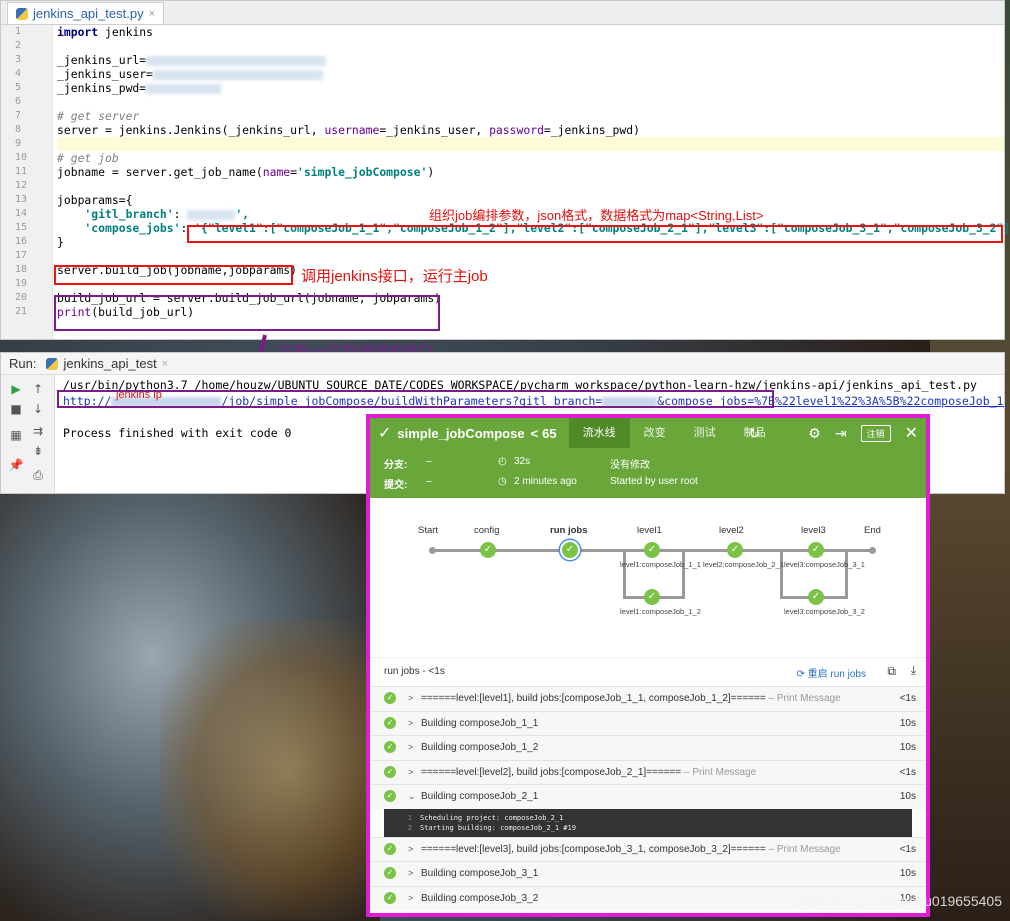 This screenshot has height=921, width=1010. What do you see at coordinates (655, 433) in the screenshot?
I see `tab-changes: 改变` at bounding box center [655, 433].